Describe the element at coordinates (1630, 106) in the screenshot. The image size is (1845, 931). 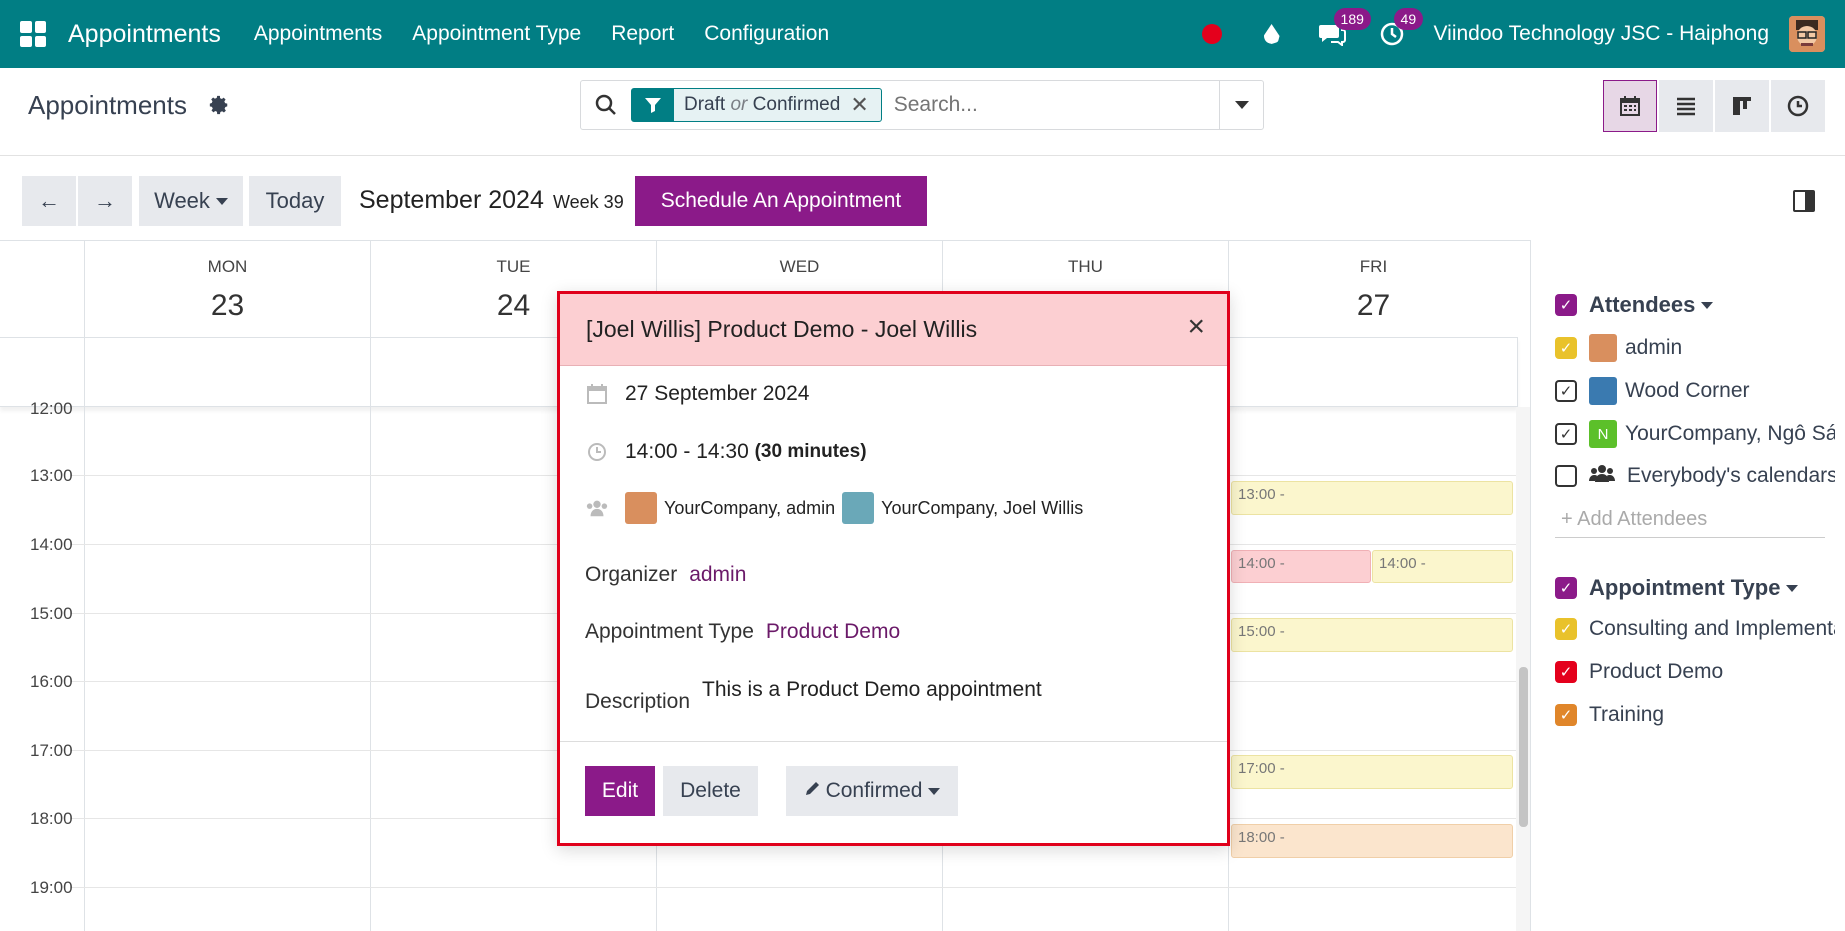
I see `calendar-view-button` at that location.